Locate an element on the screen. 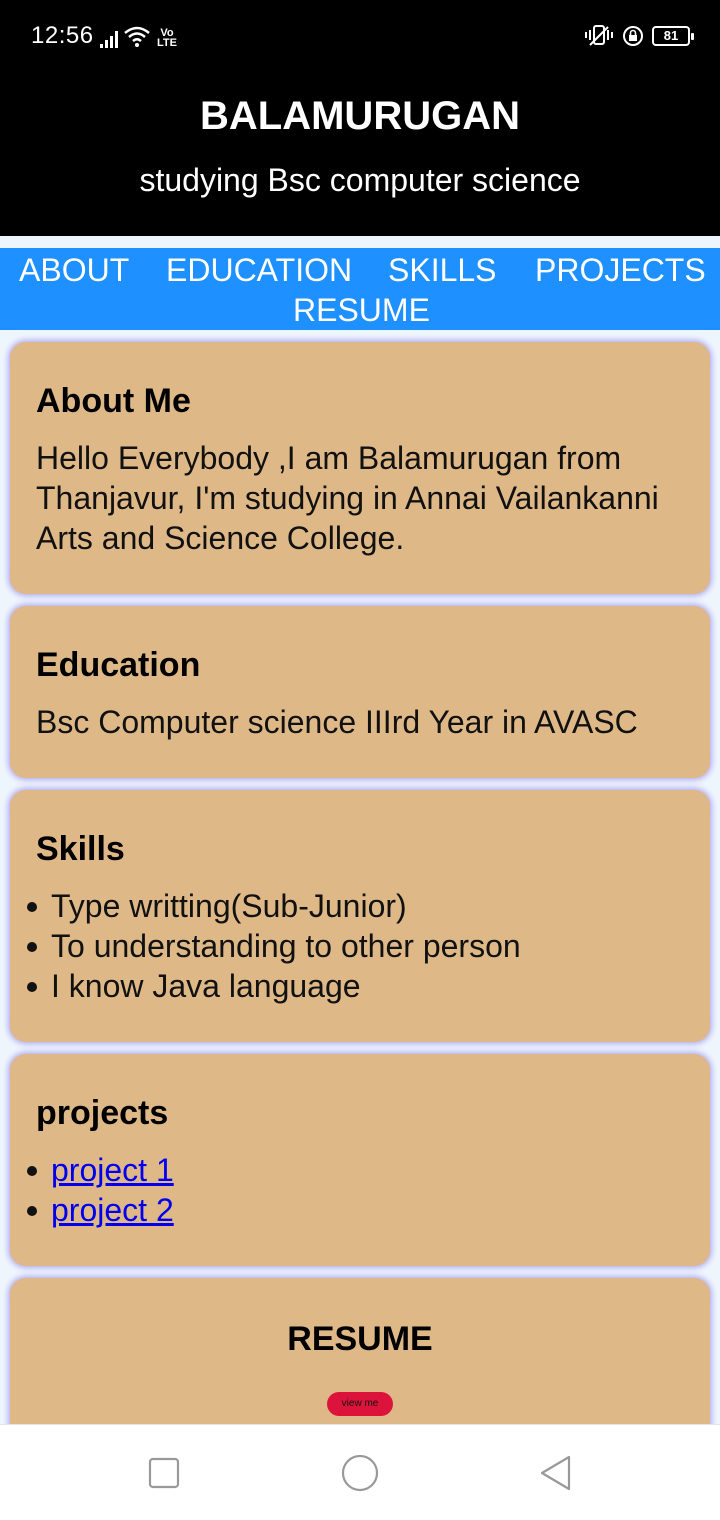  projects-list: project 1 project 2 is located at coordinates (99, 1190).